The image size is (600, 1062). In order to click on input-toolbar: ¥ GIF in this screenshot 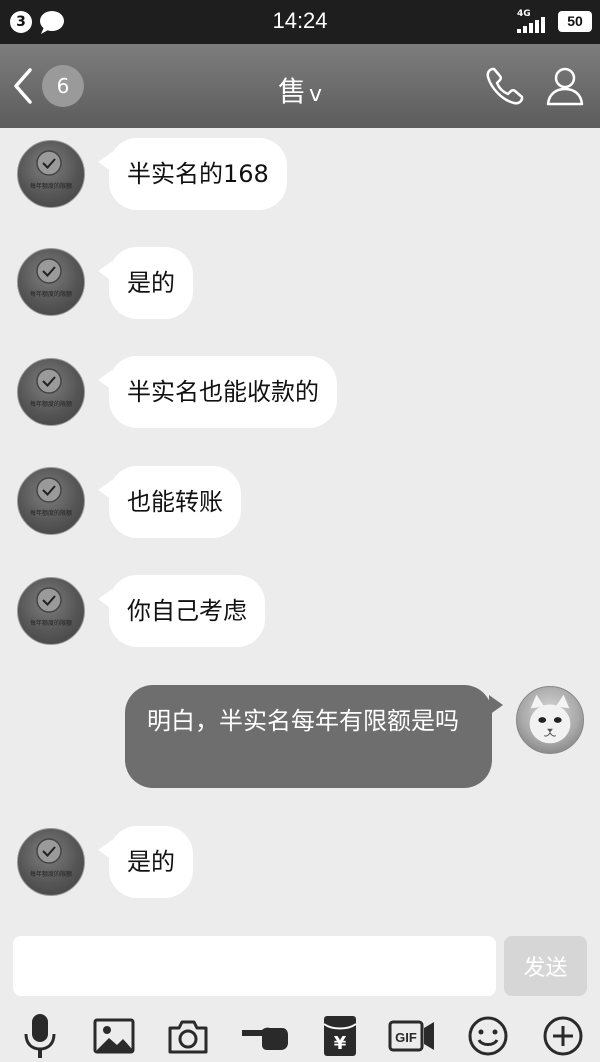, I will do `click(300, 1034)`.